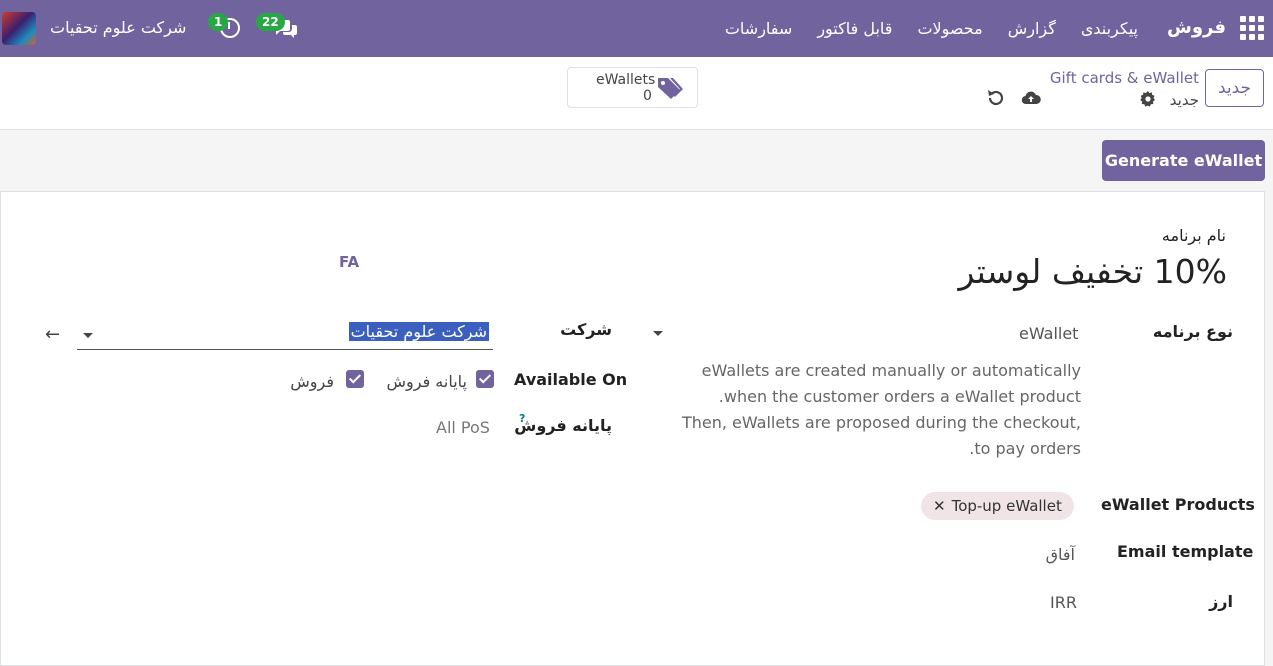 Image resolution: width=1273 pixels, height=666 pixels. I want to click on remove-tag-icon: ✕, so click(939, 506).